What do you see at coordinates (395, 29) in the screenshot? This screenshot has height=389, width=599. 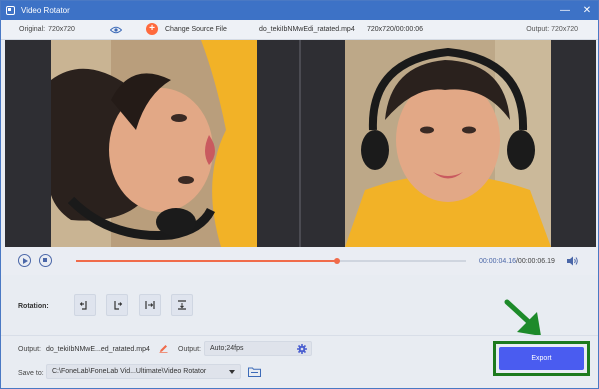 I see `source-file-info: 720x720/00:00:06` at bounding box center [395, 29].